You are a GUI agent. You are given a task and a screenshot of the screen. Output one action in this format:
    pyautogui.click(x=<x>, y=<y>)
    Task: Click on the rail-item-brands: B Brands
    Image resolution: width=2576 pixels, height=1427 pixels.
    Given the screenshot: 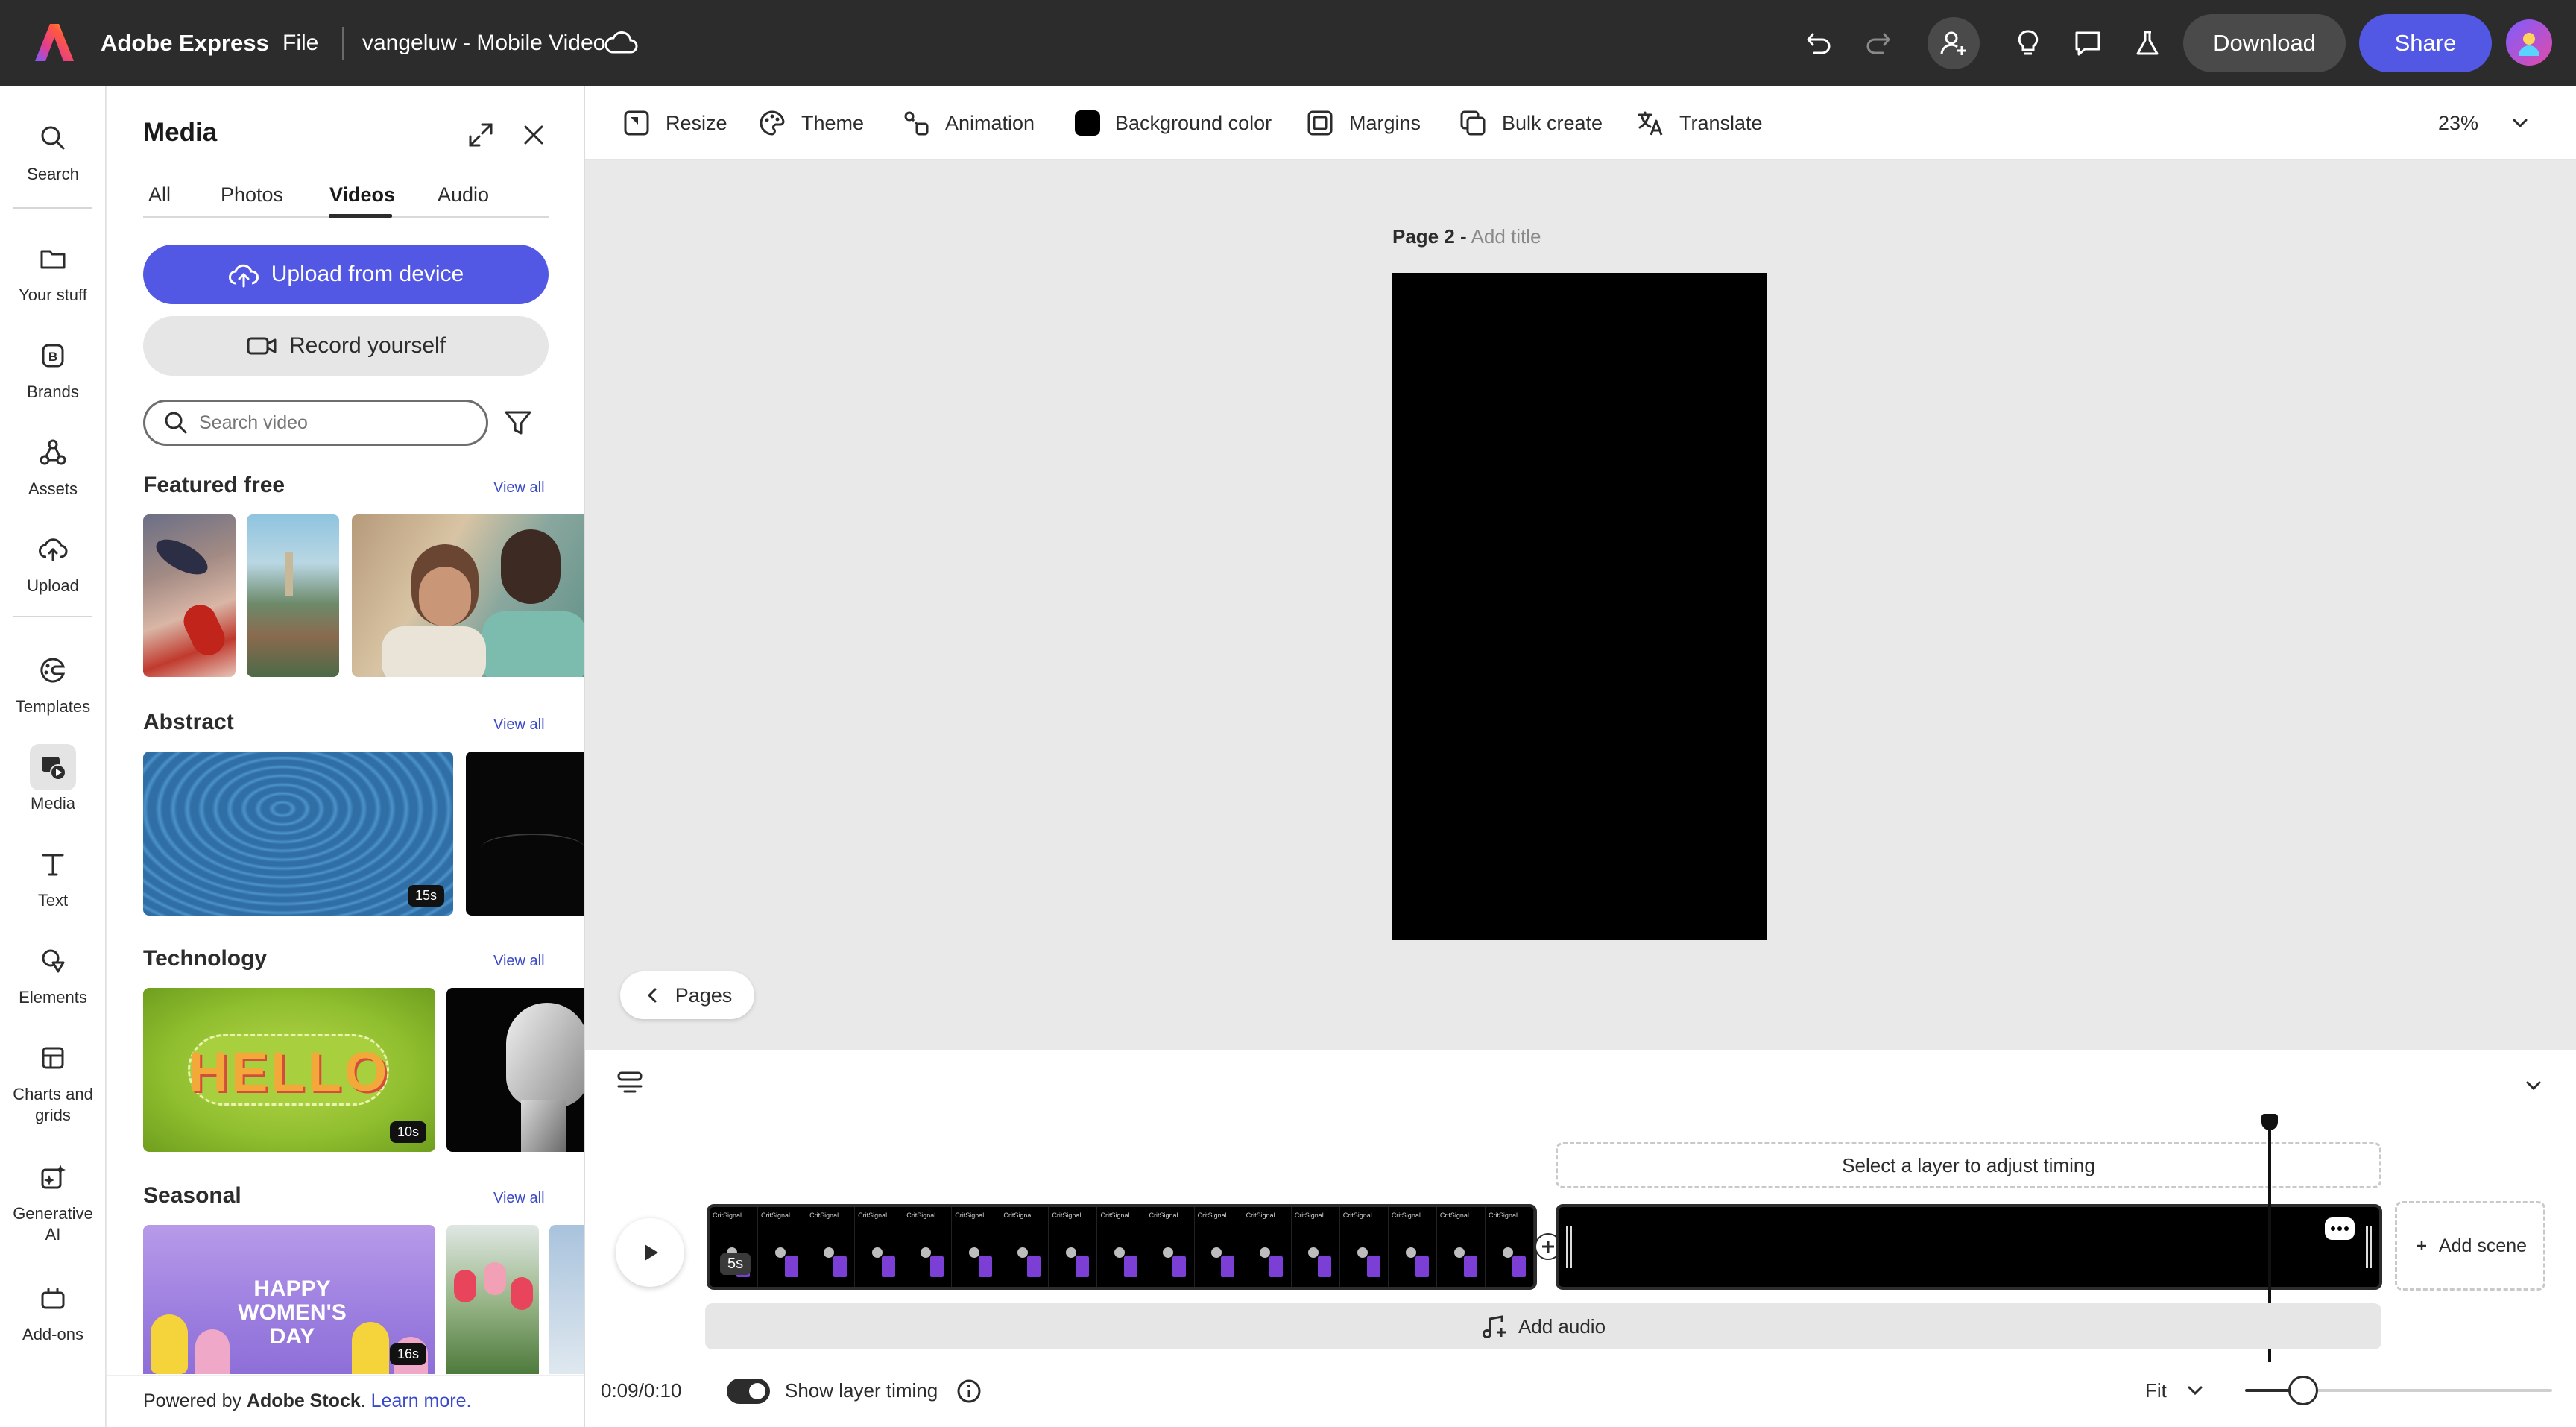 What is the action you would take?
    pyautogui.click(x=53, y=368)
    